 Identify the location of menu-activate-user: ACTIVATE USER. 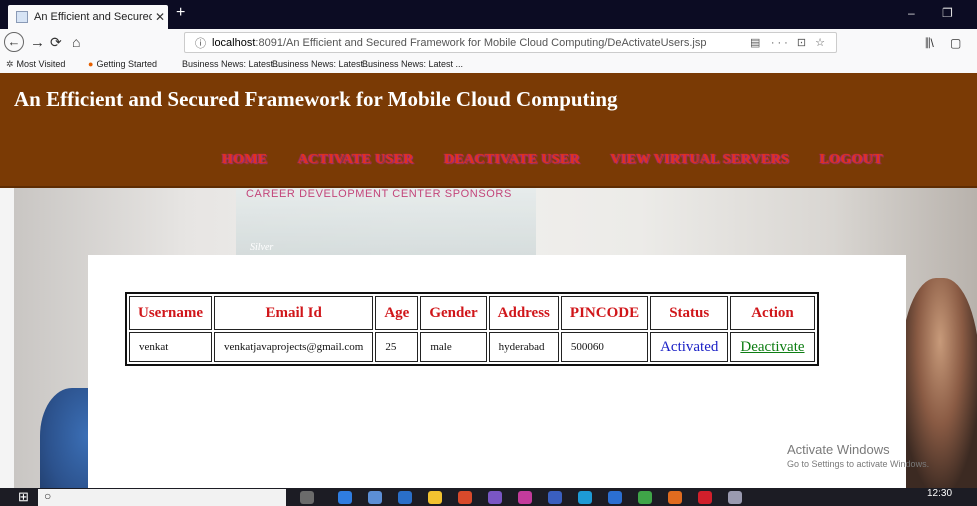
(356, 159).